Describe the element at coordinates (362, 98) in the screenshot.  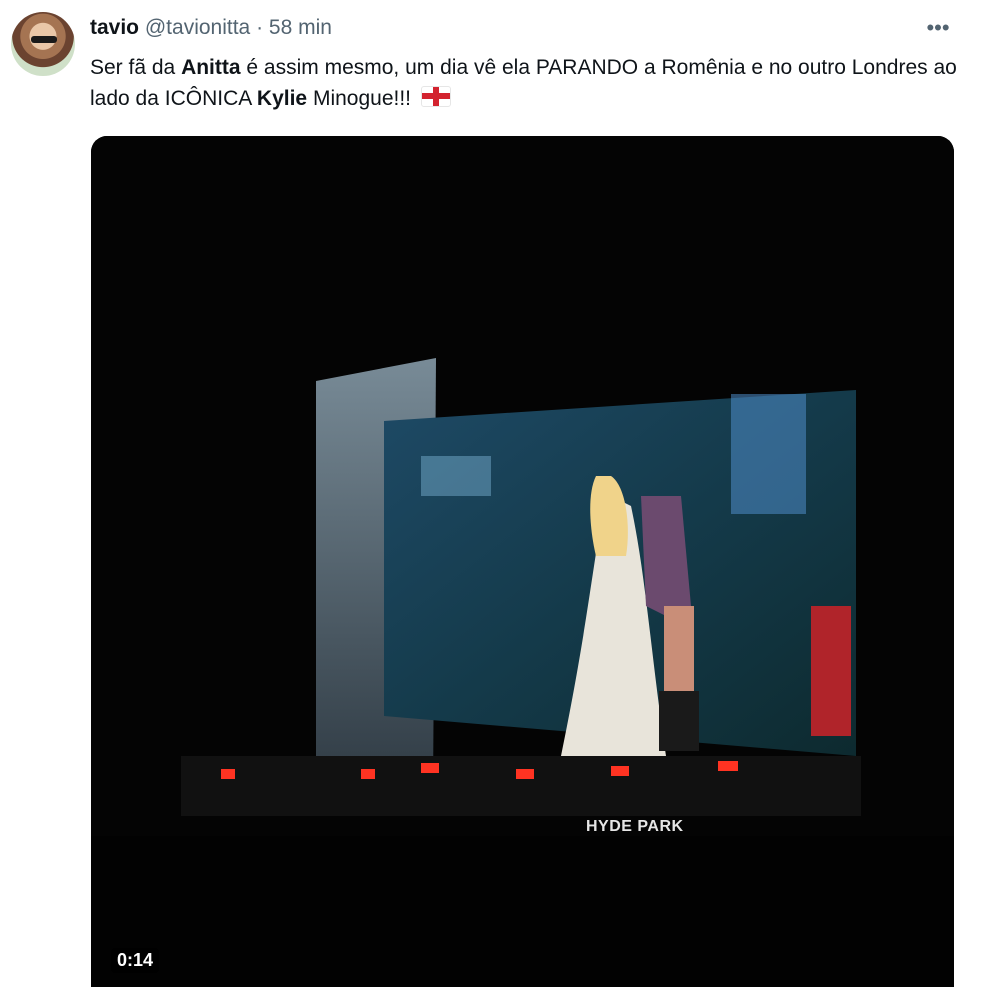
I see `tweet-text-part: Minogue!!!` at that location.